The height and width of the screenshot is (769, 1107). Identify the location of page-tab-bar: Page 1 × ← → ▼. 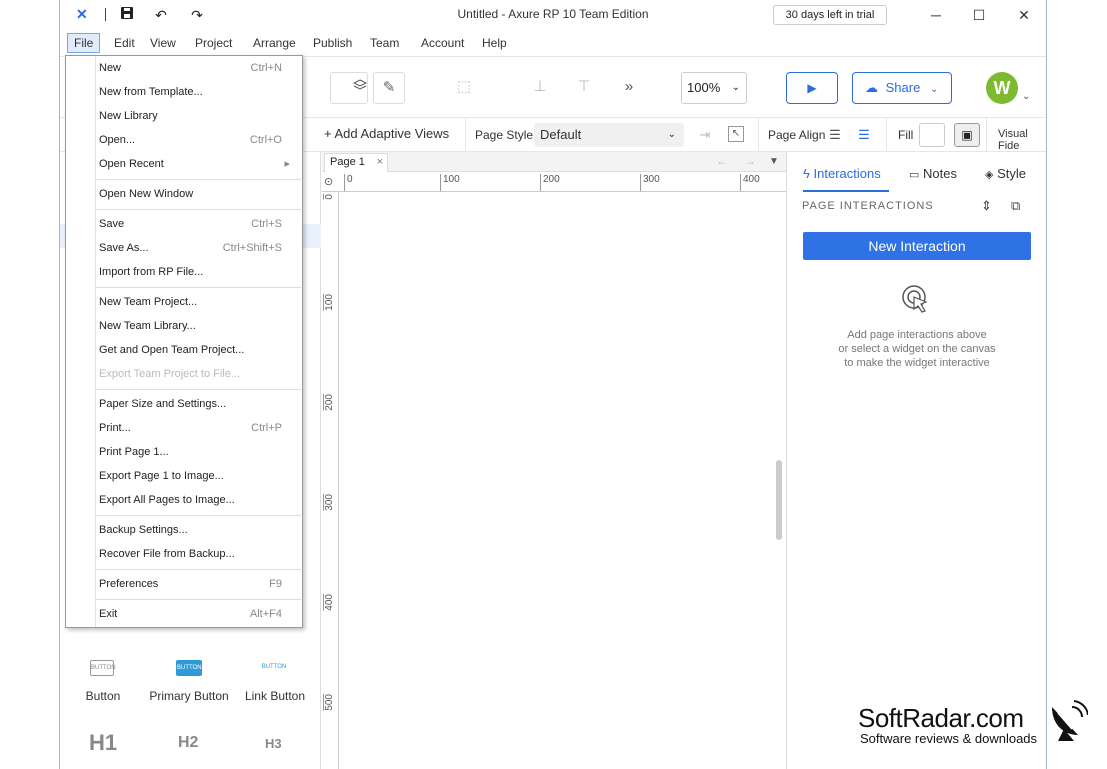
(554, 162).